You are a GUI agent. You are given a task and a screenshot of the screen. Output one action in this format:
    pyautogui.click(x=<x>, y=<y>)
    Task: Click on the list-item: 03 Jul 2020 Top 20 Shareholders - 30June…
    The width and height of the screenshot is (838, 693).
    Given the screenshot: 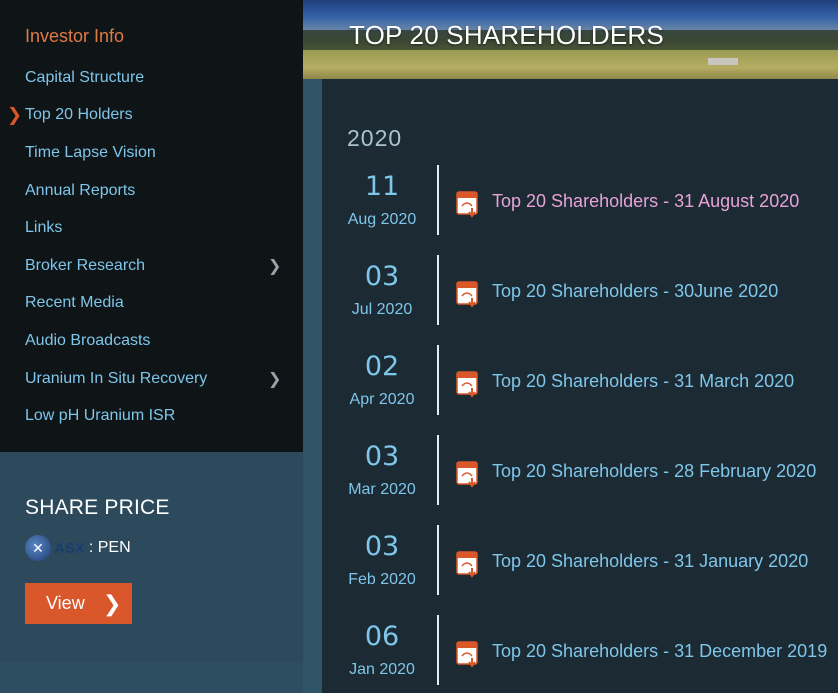 What is the action you would take?
    pyautogui.click(x=580, y=290)
    